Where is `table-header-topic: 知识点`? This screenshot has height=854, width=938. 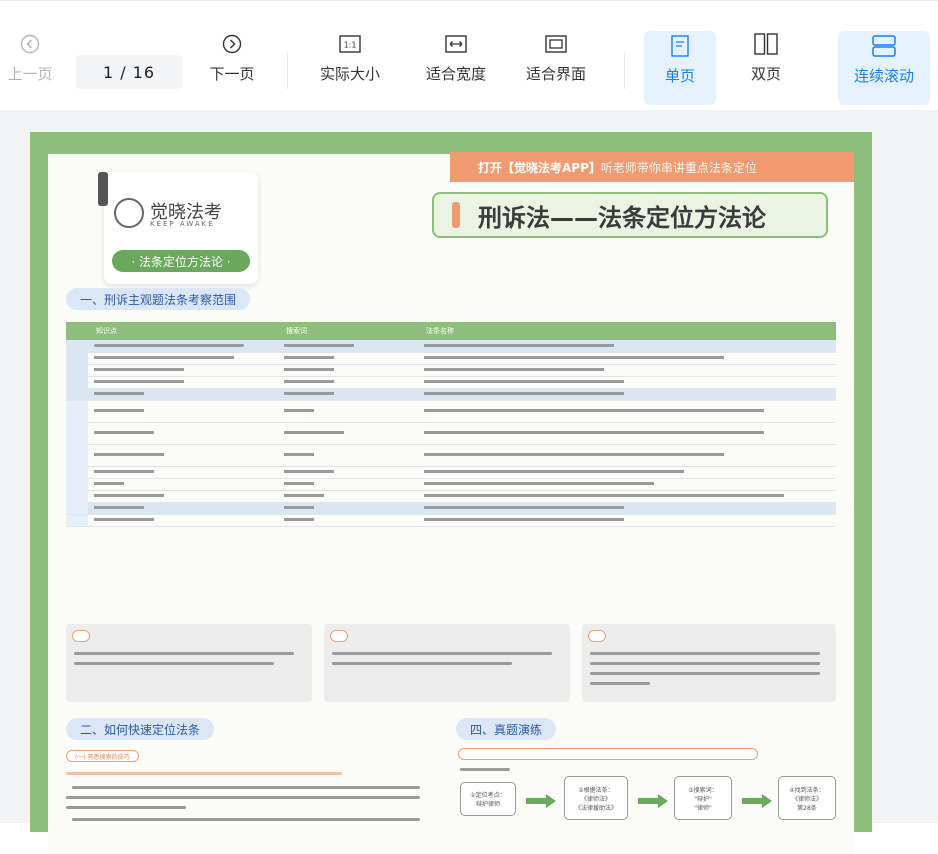
table-header-topic: 知识点 is located at coordinates (183, 331).